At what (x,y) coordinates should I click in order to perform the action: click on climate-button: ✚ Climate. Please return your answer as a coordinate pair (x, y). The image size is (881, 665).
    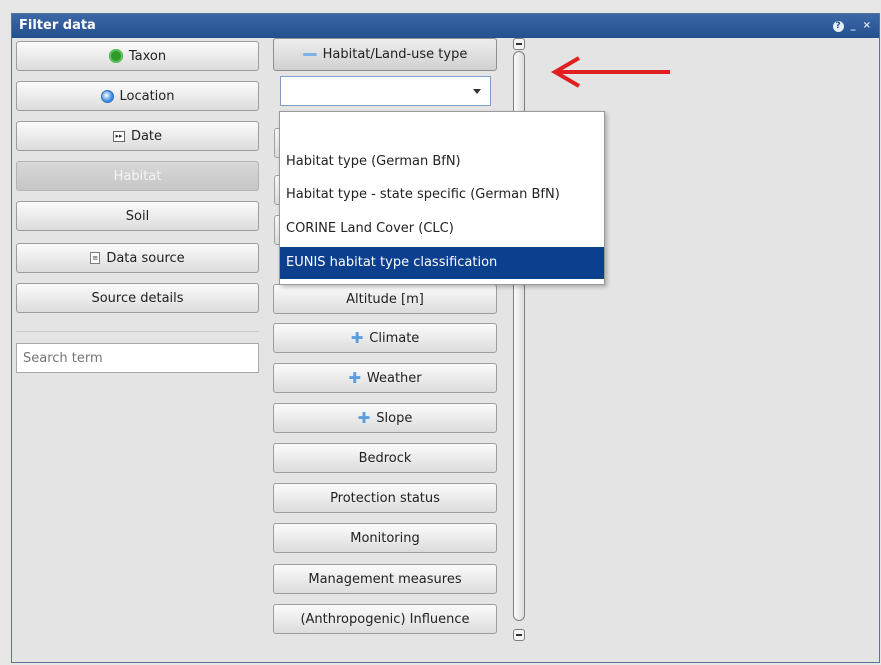
    Looking at the image, I should click on (385, 338).